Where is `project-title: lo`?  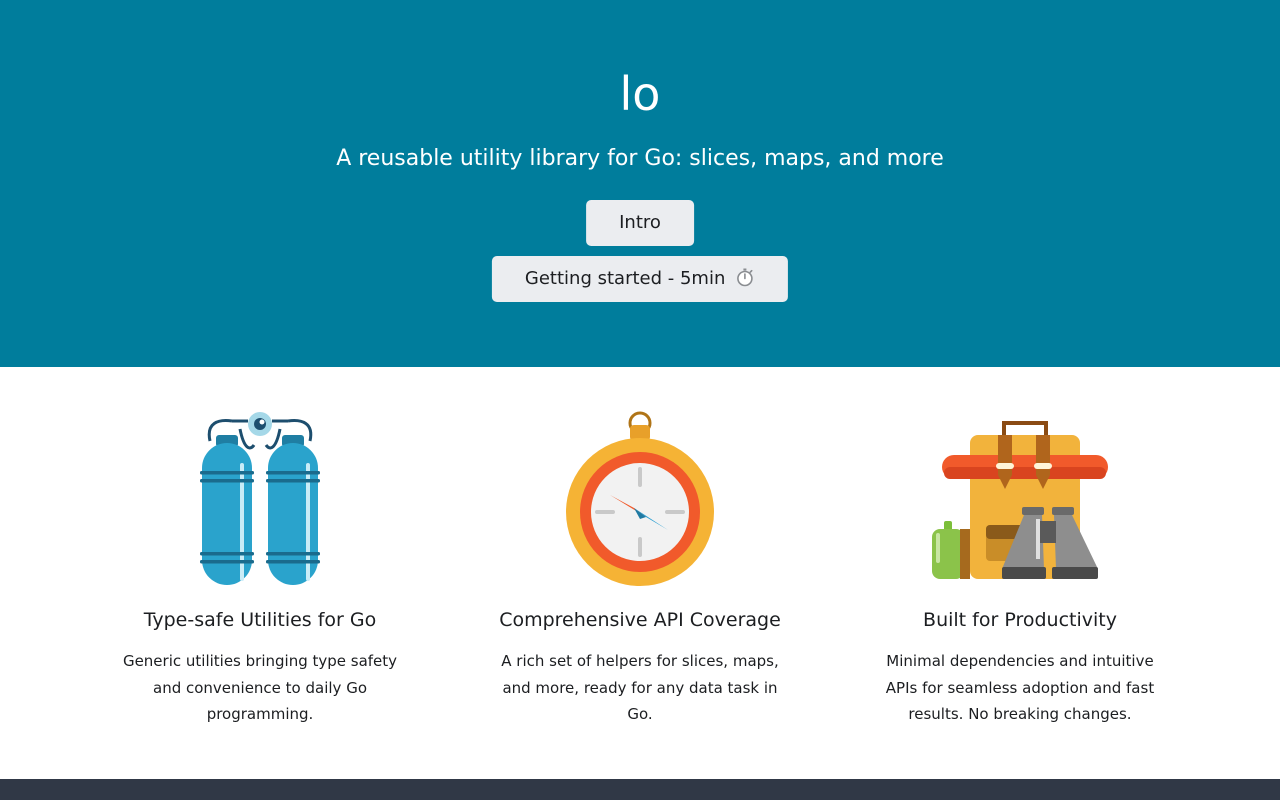 project-title: lo is located at coordinates (640, 94).